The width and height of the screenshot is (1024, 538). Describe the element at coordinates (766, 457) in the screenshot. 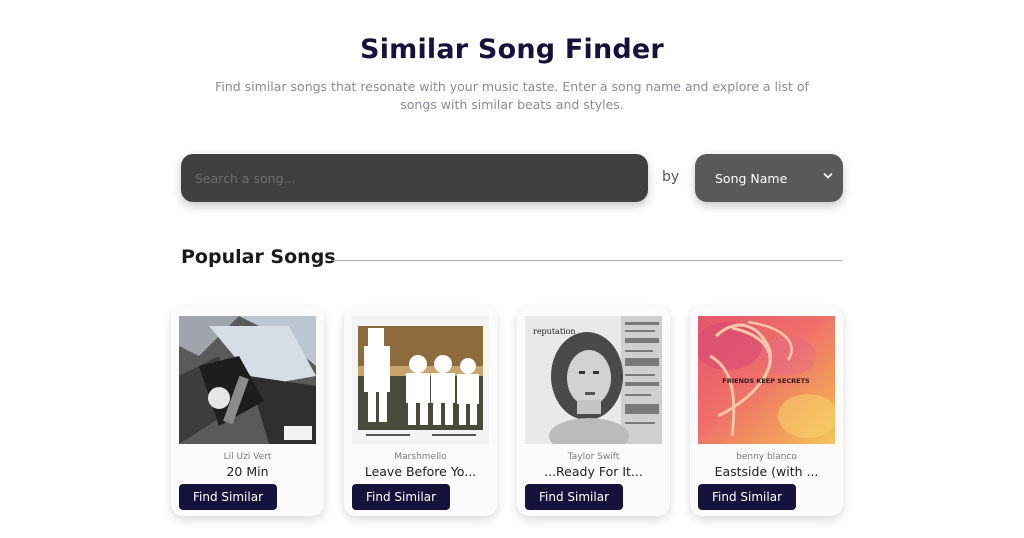

I see `song-artist: benny blanco` at that location.